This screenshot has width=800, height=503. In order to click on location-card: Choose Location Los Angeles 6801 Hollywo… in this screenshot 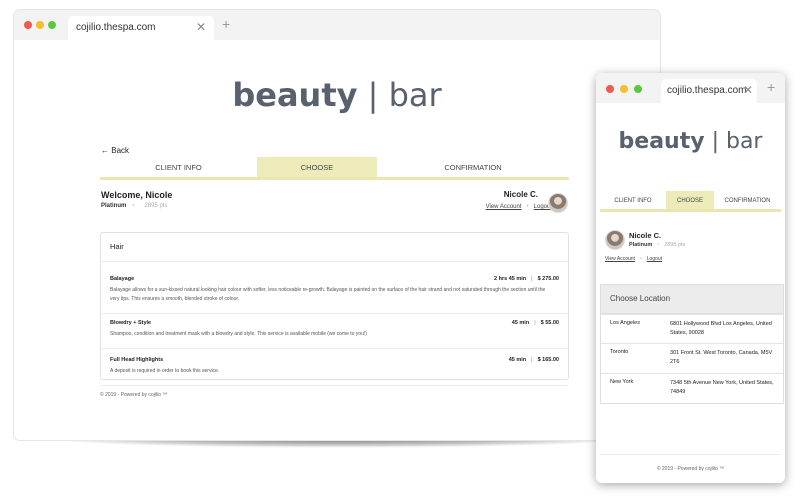, I will do `click(692, 344)`.